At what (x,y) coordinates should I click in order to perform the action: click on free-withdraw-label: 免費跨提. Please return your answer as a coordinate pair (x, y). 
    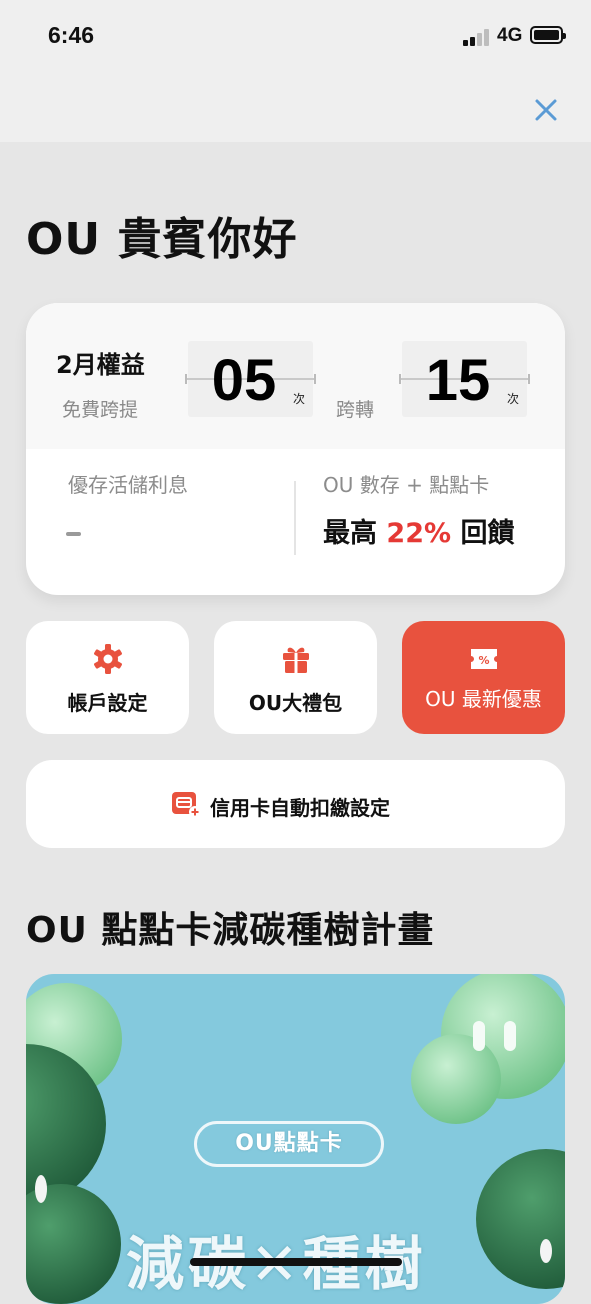
    Looking at the image, I should click on (100, 410).